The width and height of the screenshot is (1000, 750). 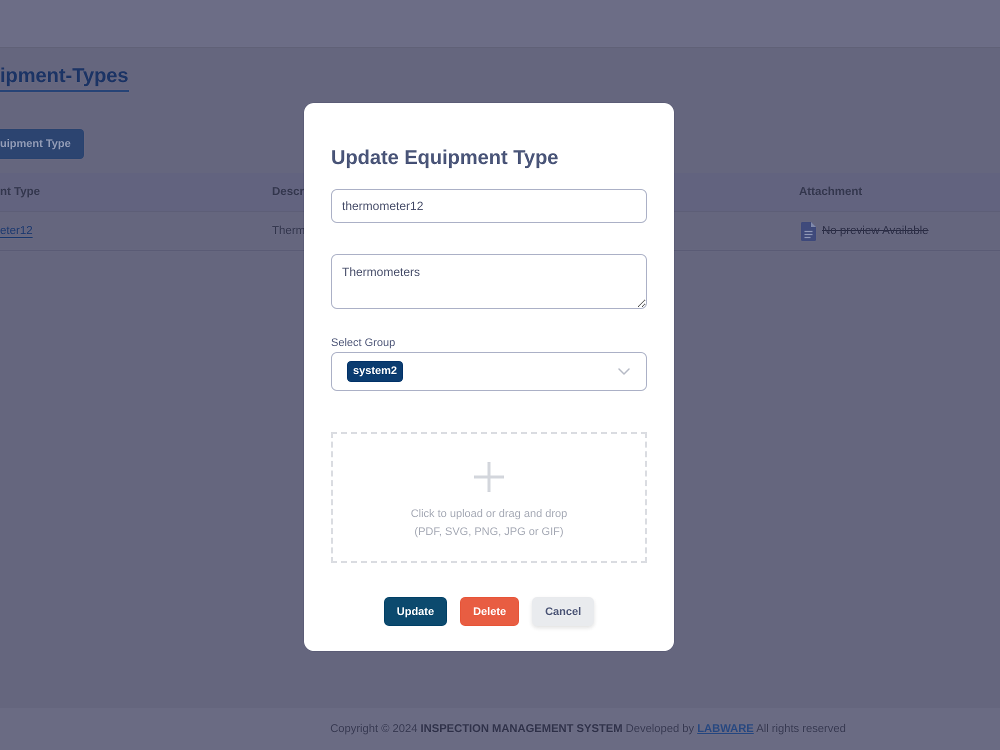 What do you see at coordinates (445, 158) in the screenshot?
I see `dialog-title: Update Equipment Type` at bounding box center [445, 158].